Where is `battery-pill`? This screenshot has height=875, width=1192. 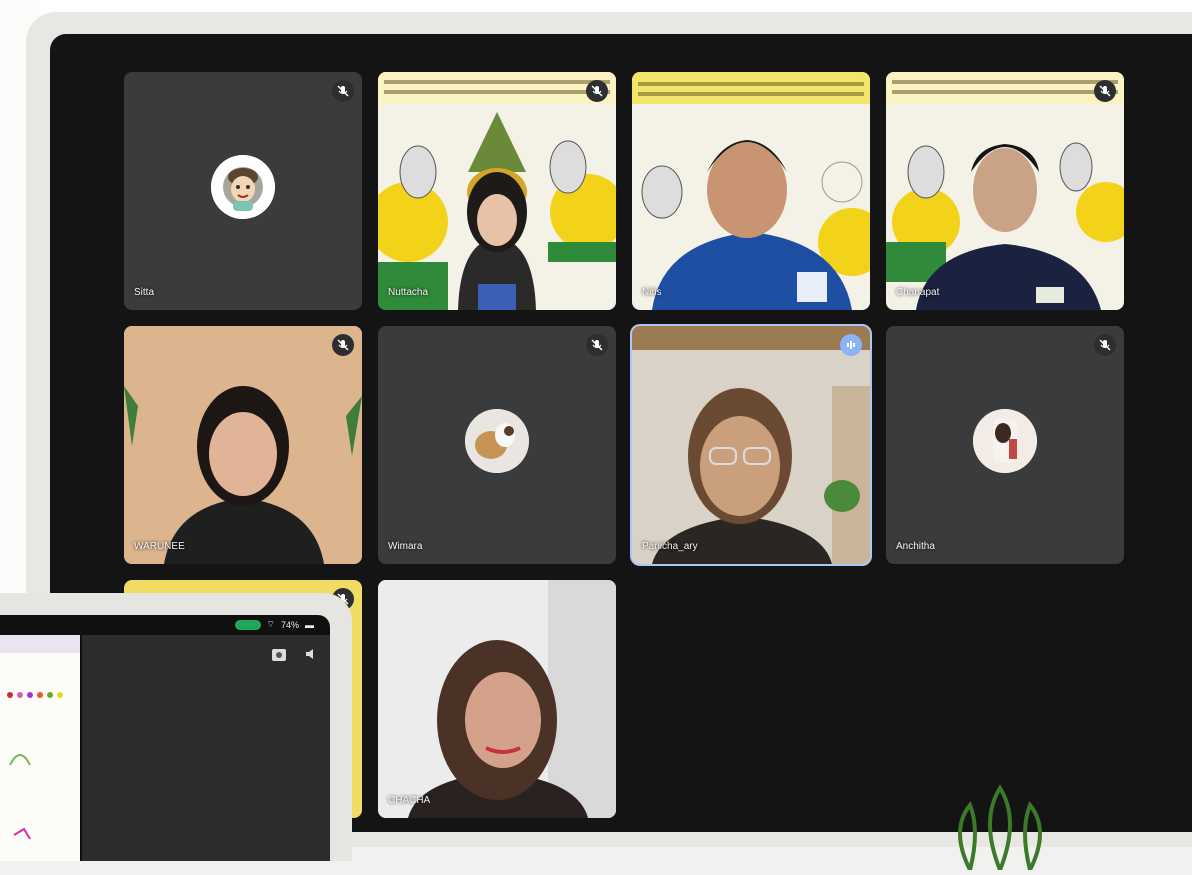 battery-pill is located at coordinates (247, 624).